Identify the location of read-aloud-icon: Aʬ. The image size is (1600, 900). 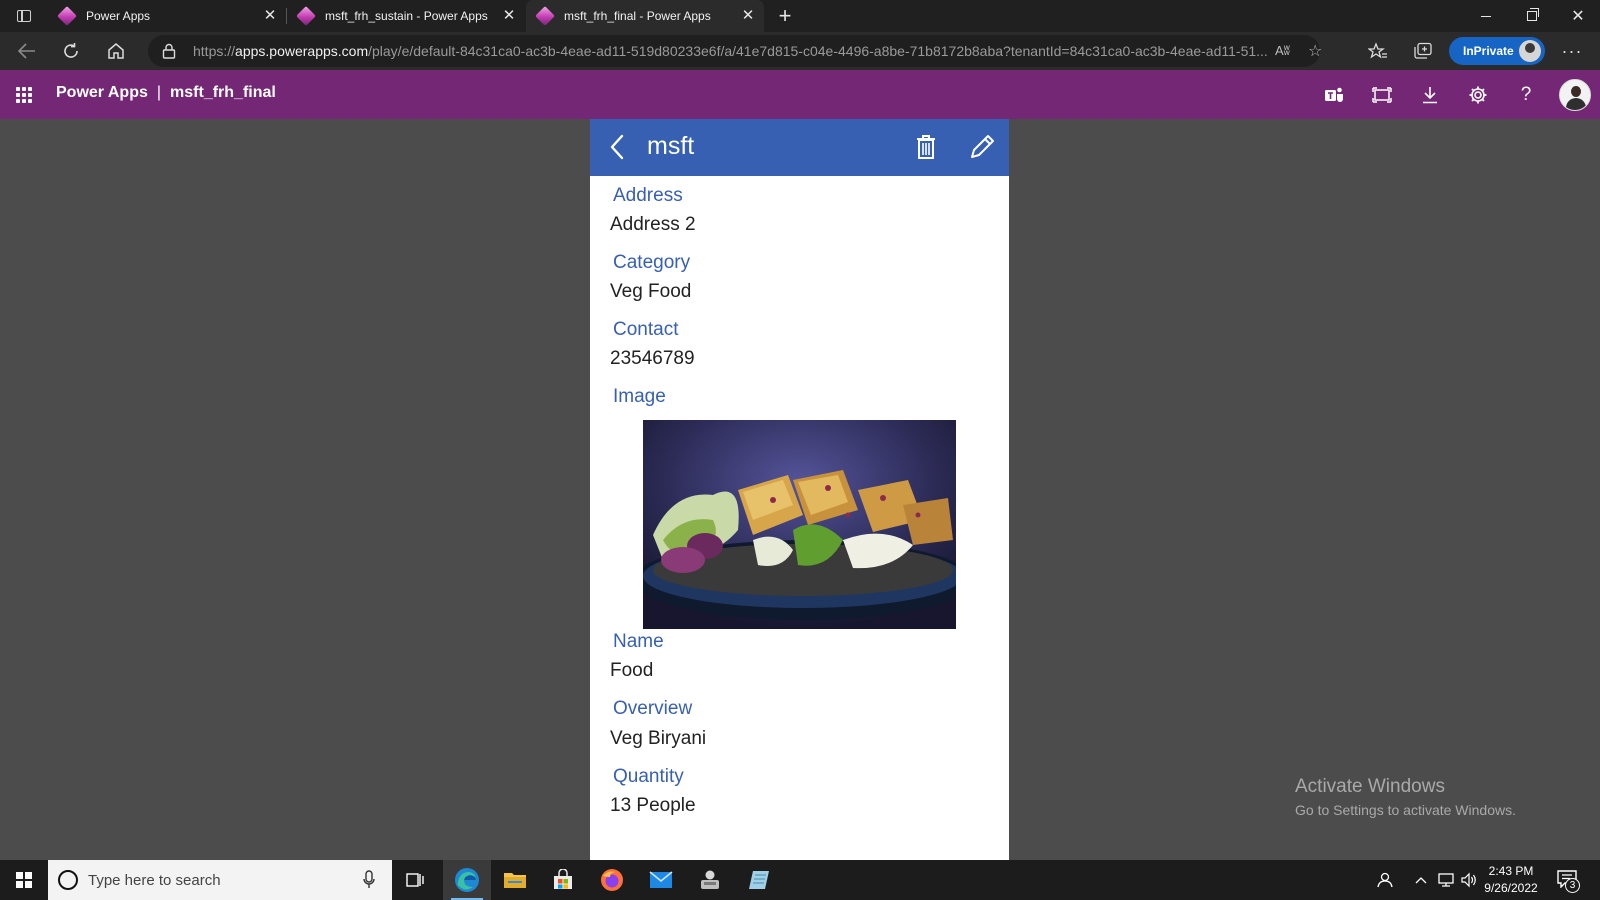
(1282, 50).